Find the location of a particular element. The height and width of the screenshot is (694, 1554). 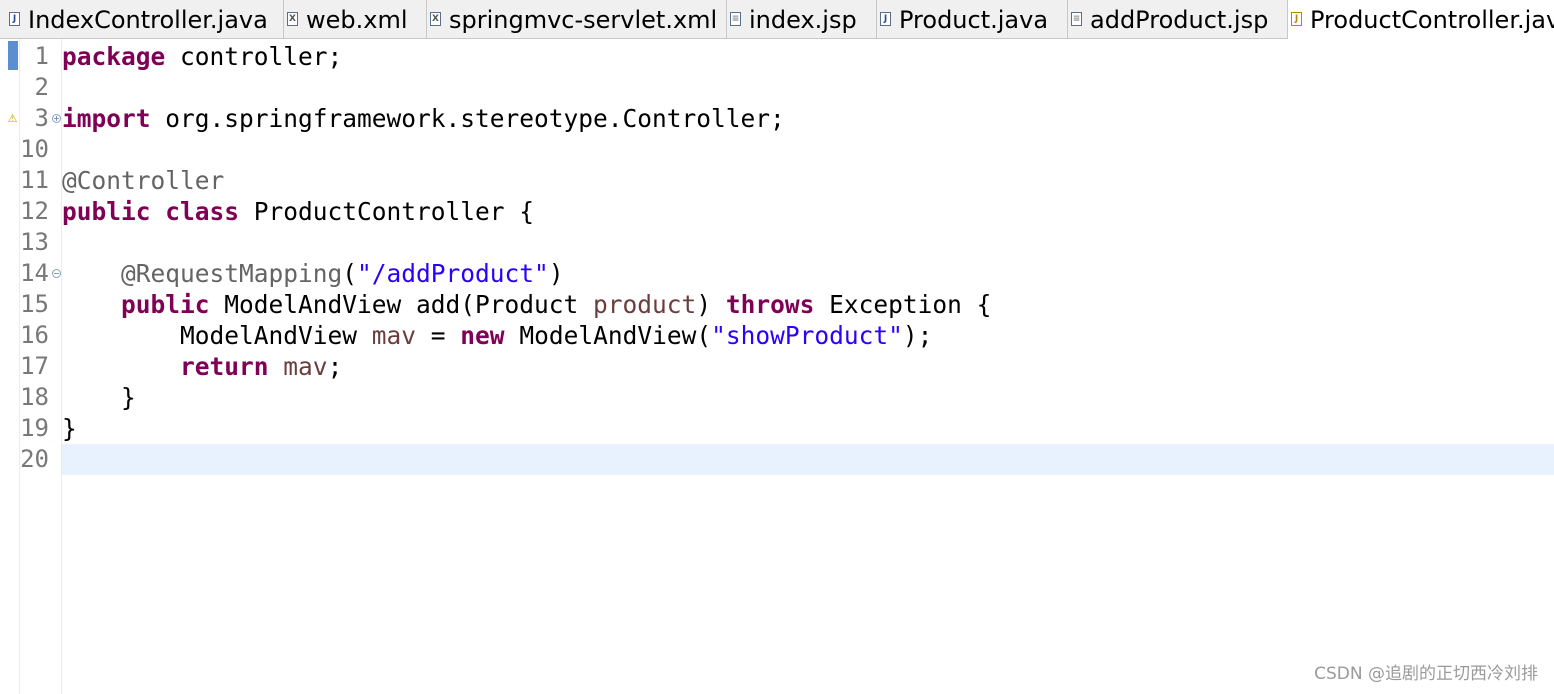

line-number: 18 is located at coordinates (34, 397).